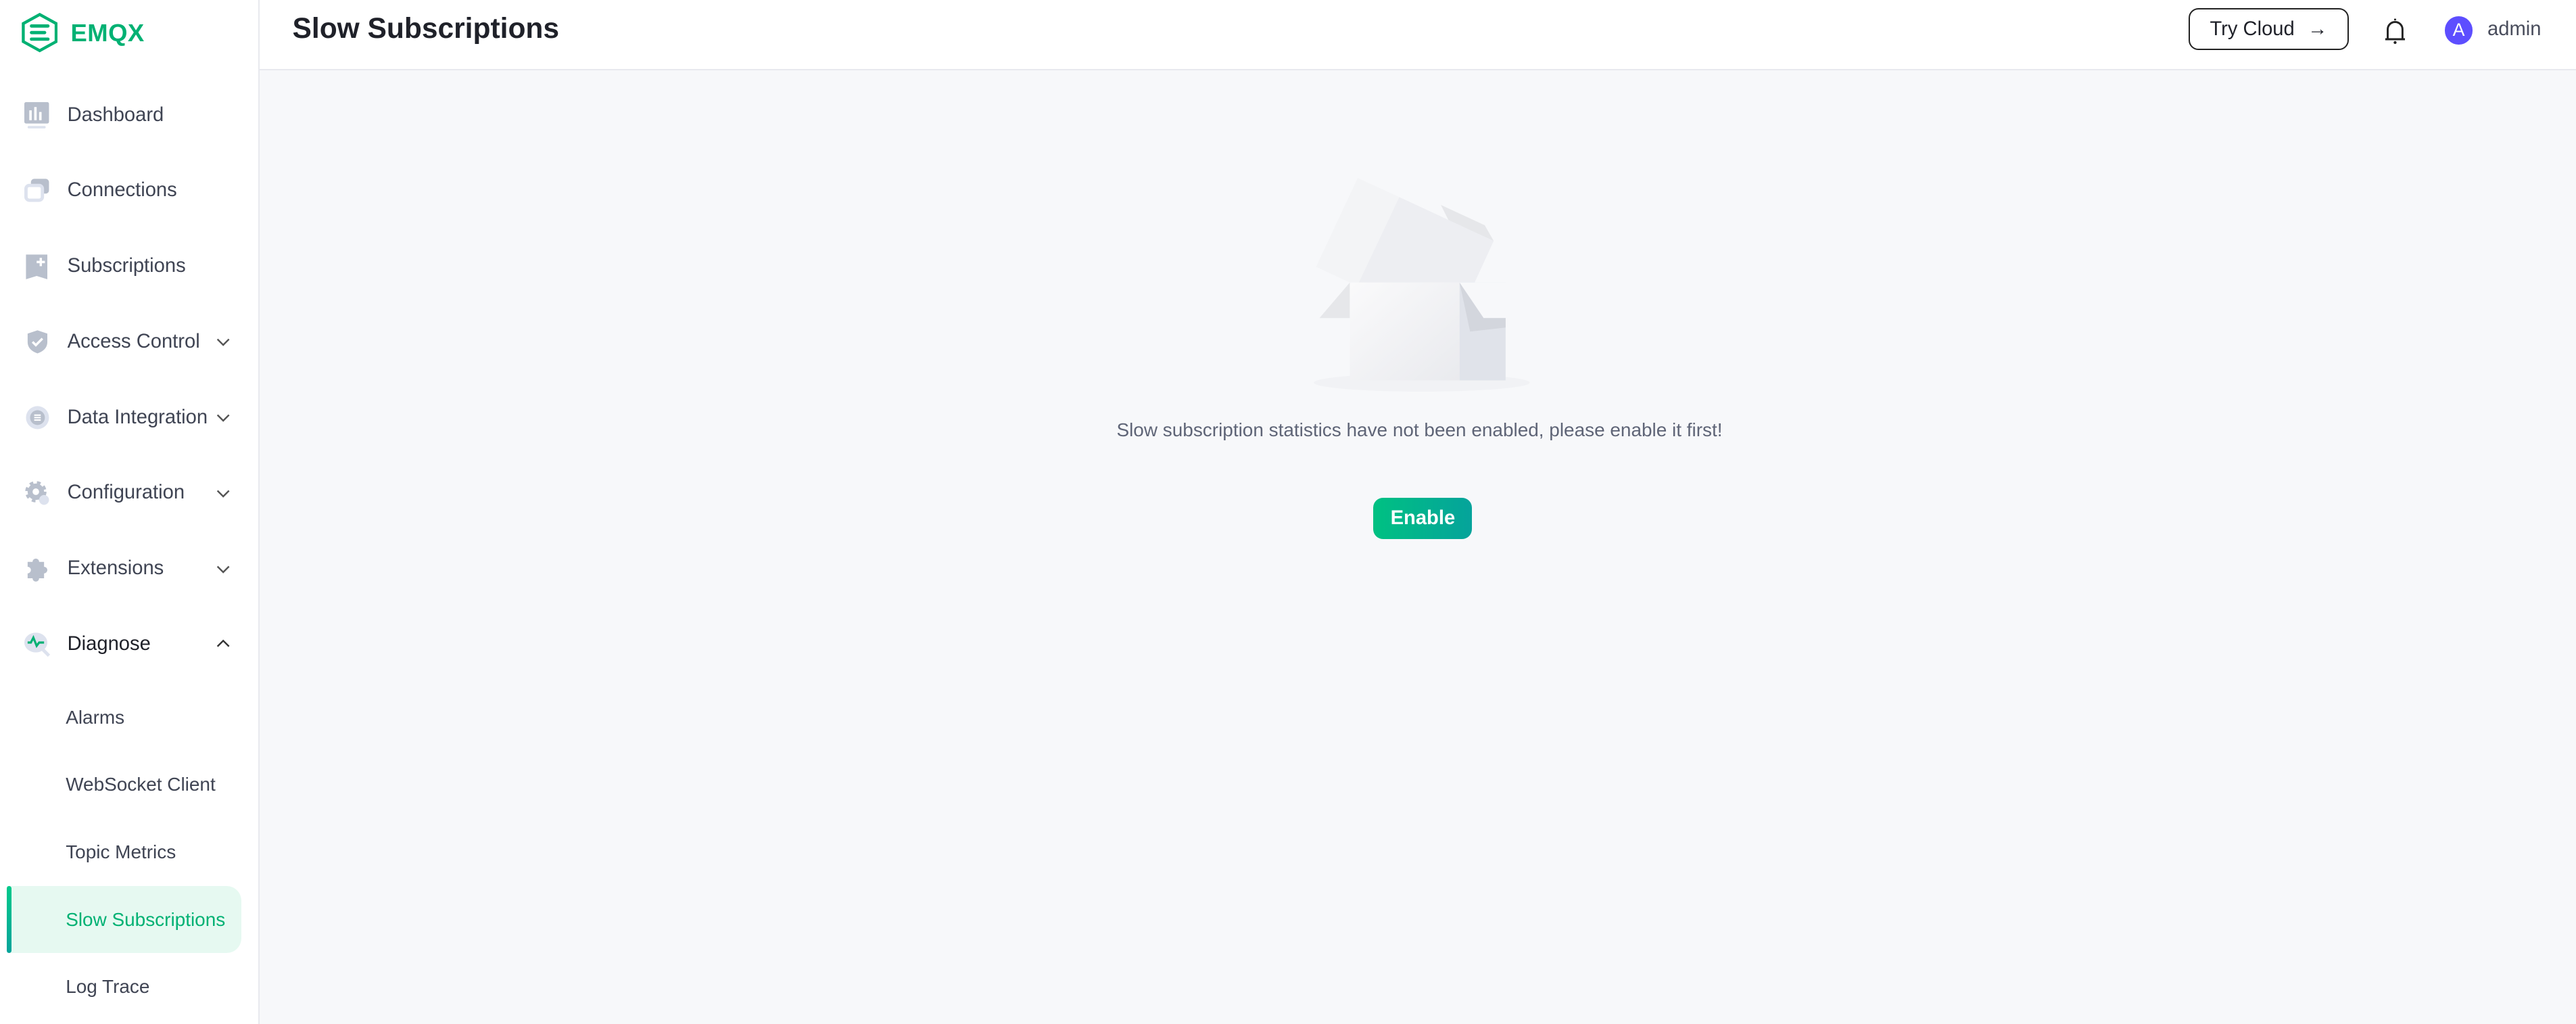 The height and width of the screenshot is (1024, 2576). I want to click on sidebar-item-access-control: Access Control, so click(129, 341).